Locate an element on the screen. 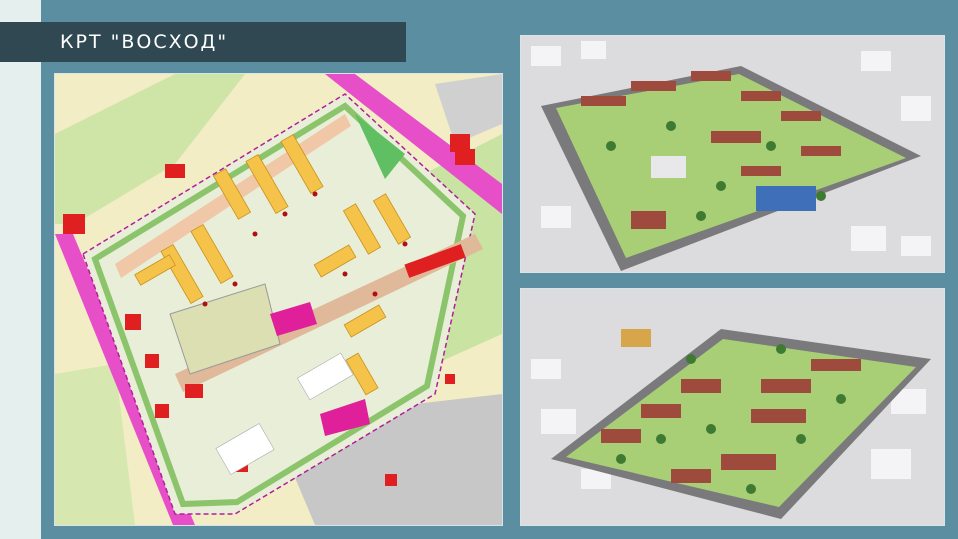 This screenshot has width=958, height=539. page-title: КРТ "ВОСХОД" is located at coordinates (144, 42).